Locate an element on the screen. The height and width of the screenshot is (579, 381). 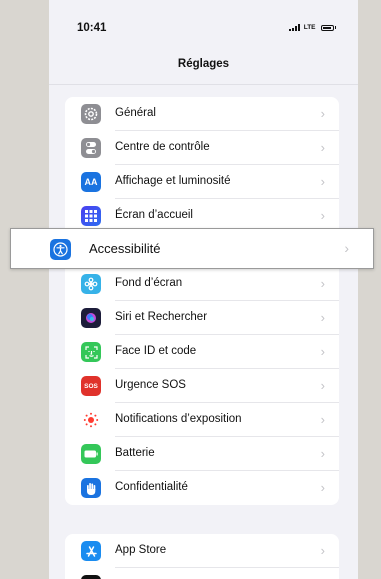
settings-group-store: App Store › is located at coordinates (202, 556).